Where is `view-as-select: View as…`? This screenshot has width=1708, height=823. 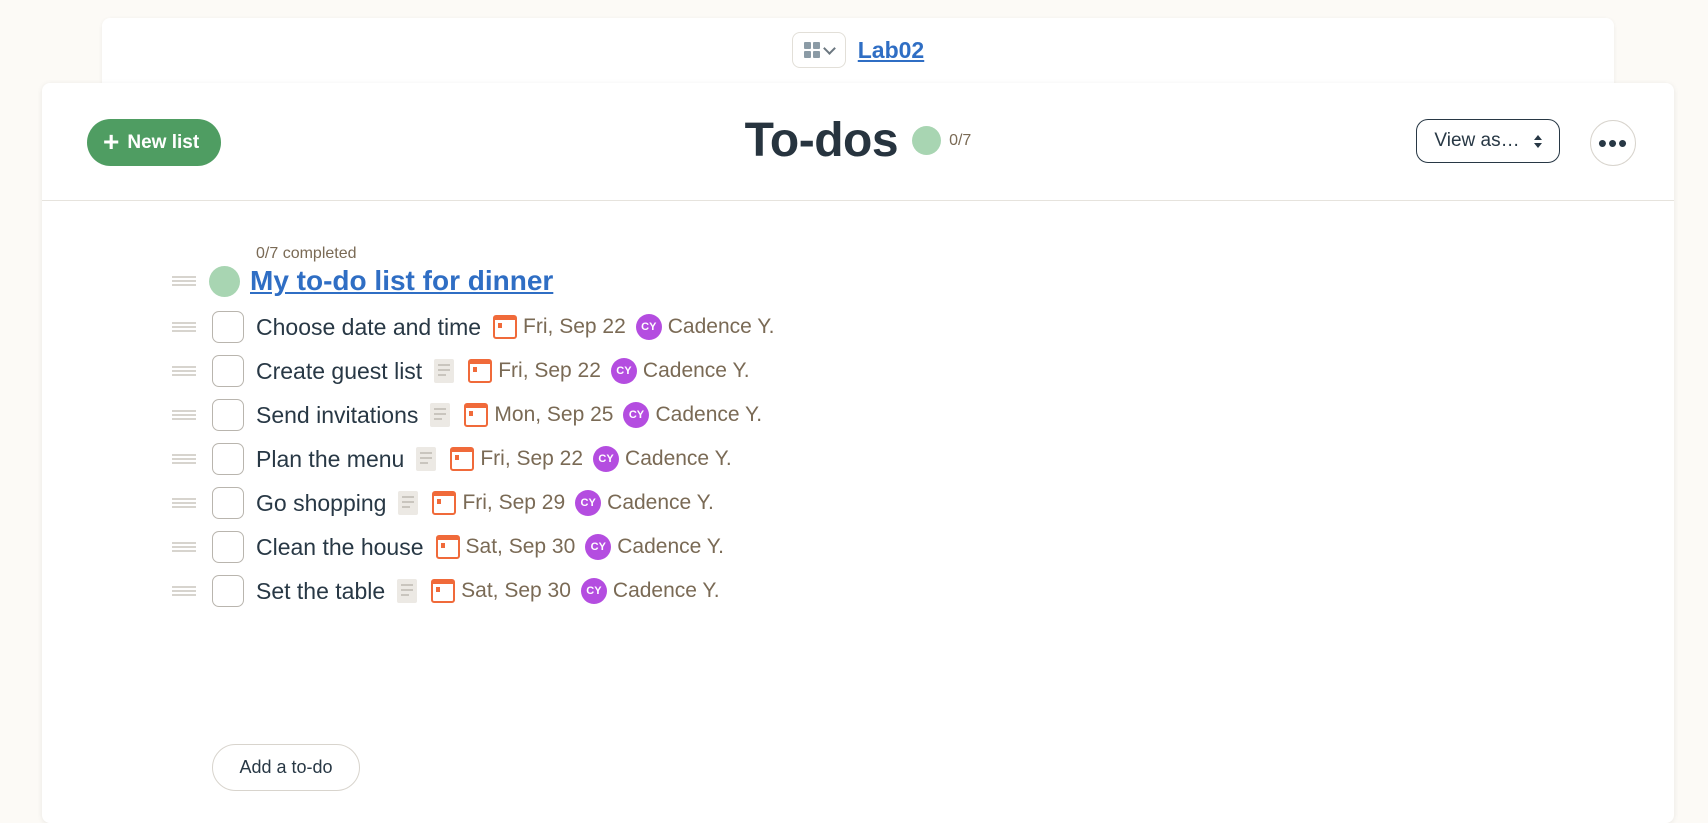
view-as-select: View as… is located at coordinates (1488, 141).